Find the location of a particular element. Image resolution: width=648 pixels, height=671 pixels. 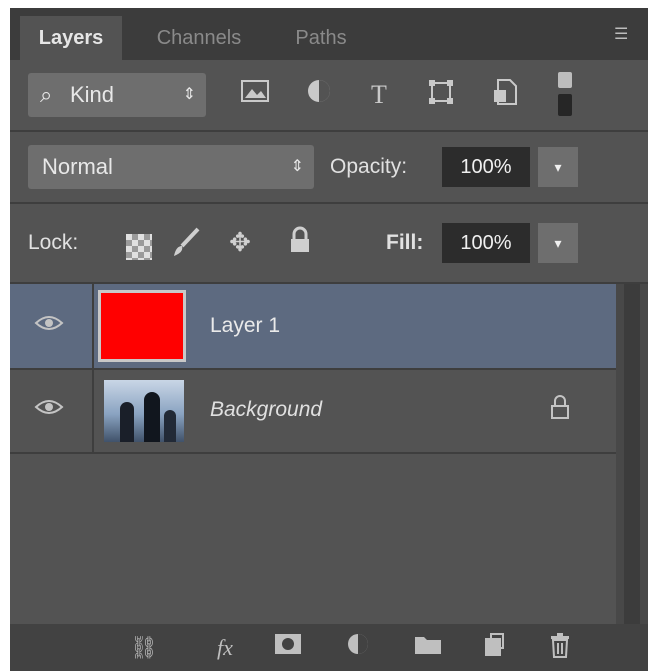

opacity-input: 100% is located at coordinates (486, 167).